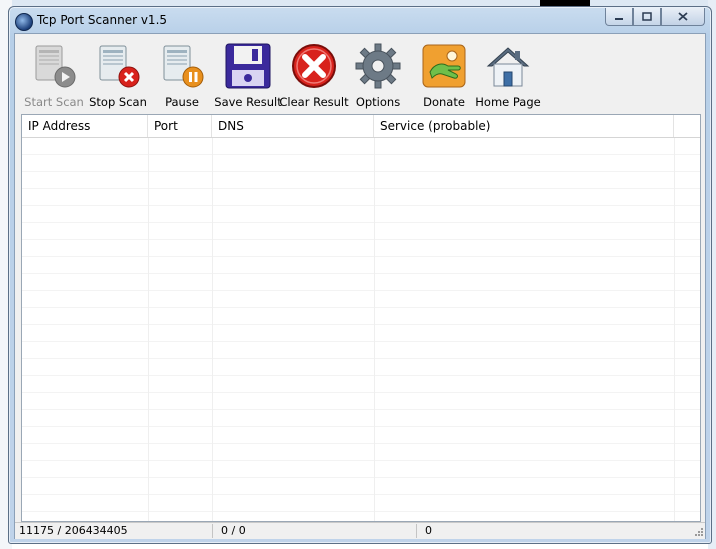 The width and height of the screenshot is (716, 549). I want to click on pause-icon, so click(183, 66).